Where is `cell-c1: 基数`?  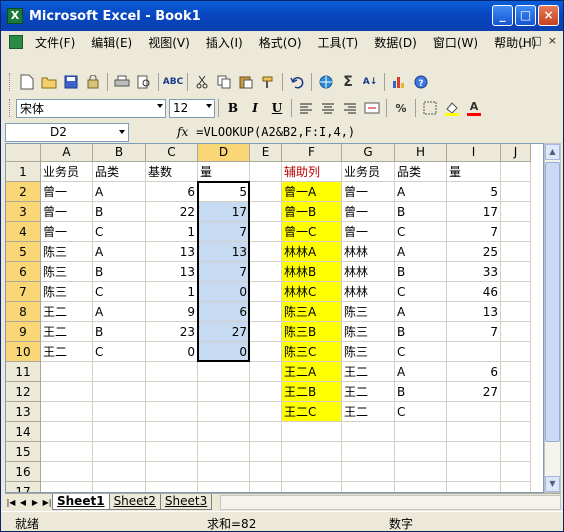 cell-c1: 基数 is located at coordinates (172, 172).